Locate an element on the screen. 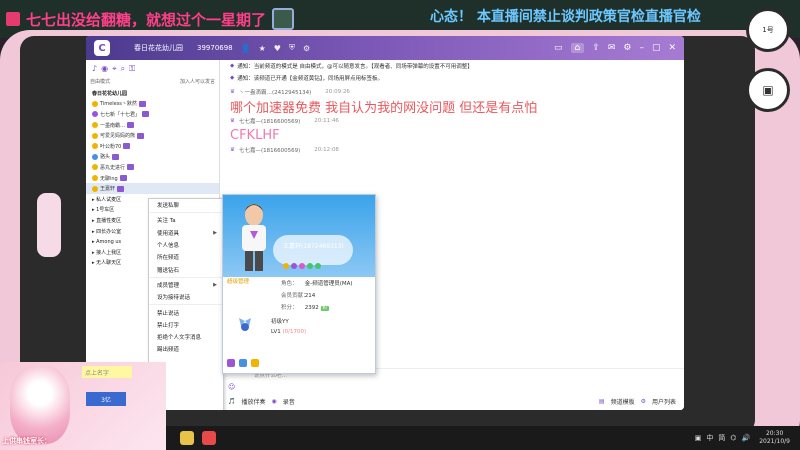 This screenshot has height=450, width=800. context-menu-item: 所在频道 is located at coordinates (186, 257).